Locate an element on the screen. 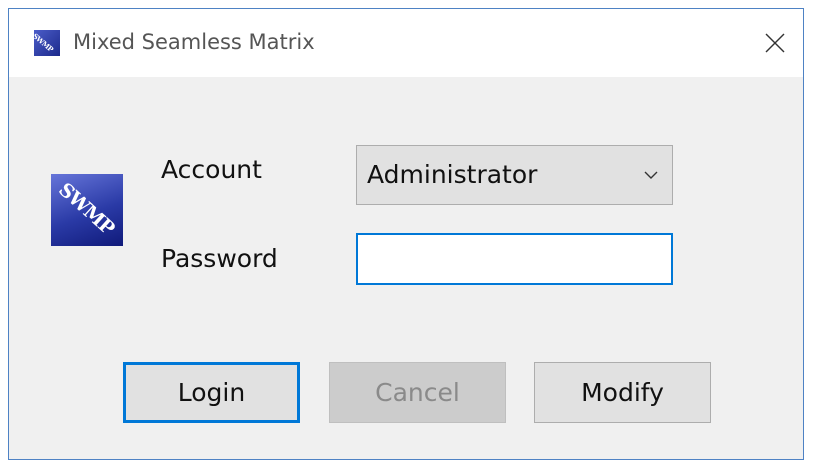  account-label: Account is located at coordinates (211, 169).